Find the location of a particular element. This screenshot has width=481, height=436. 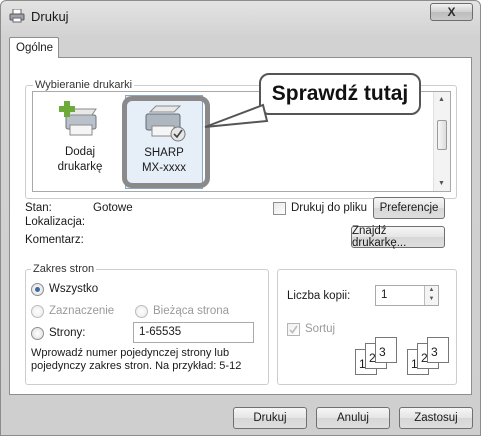

add-printer-icon is located at coordinates (80, 123).